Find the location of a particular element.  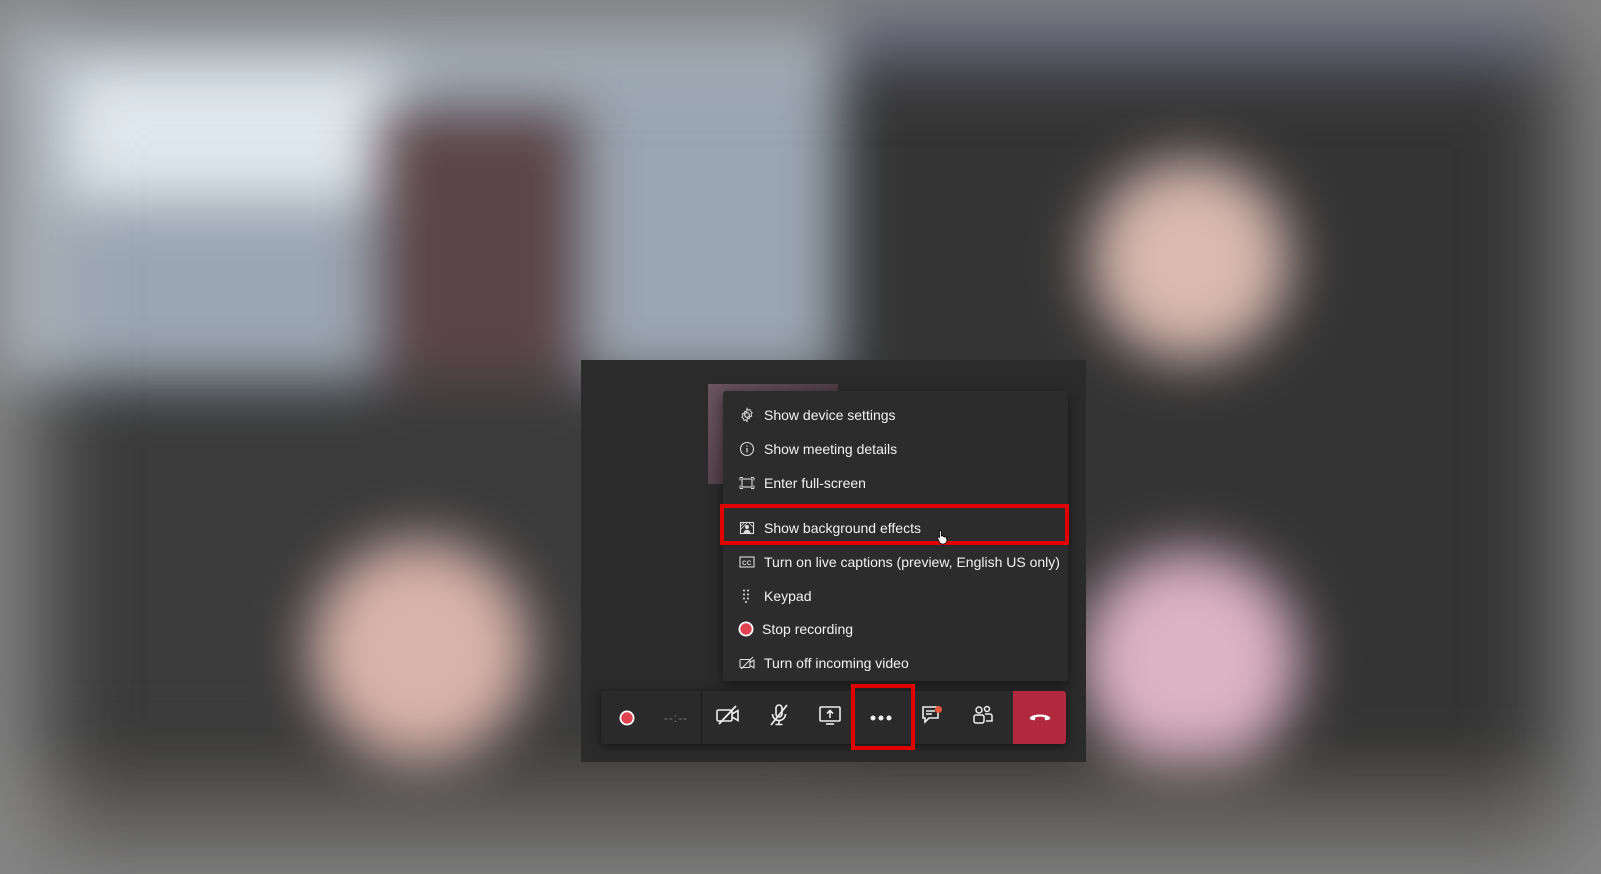

svg-text: CC is located at coordinates (747, 563).